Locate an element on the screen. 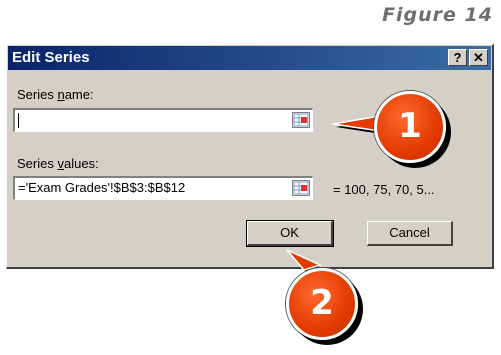 The height and width of the screenshot is (355, 501). callout-2-pointer is located at coordinates (304, 260).